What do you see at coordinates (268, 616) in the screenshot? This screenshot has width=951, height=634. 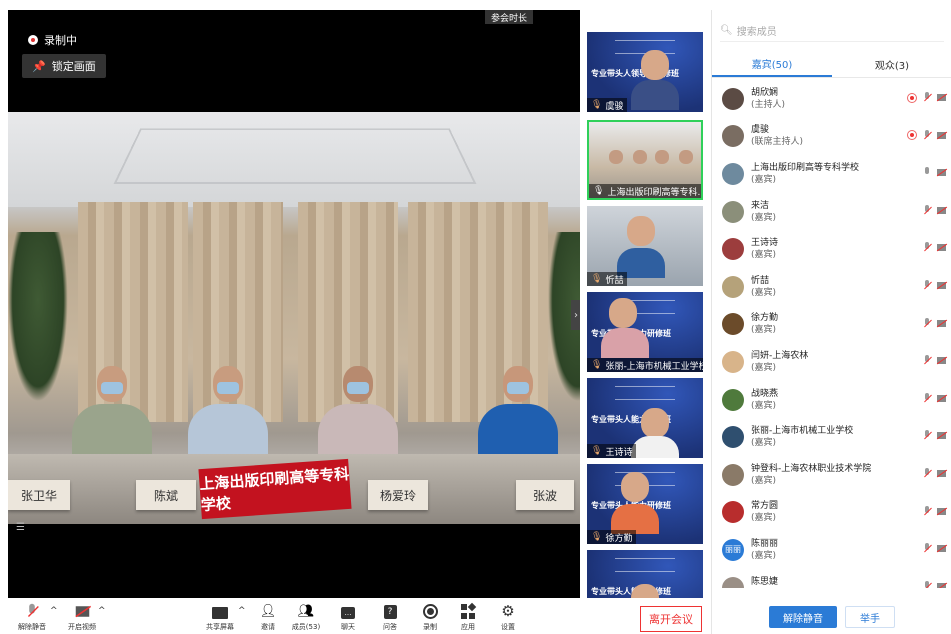 I see `invite-button: 👤︎ 邀请` at bounding box center [268, 616].